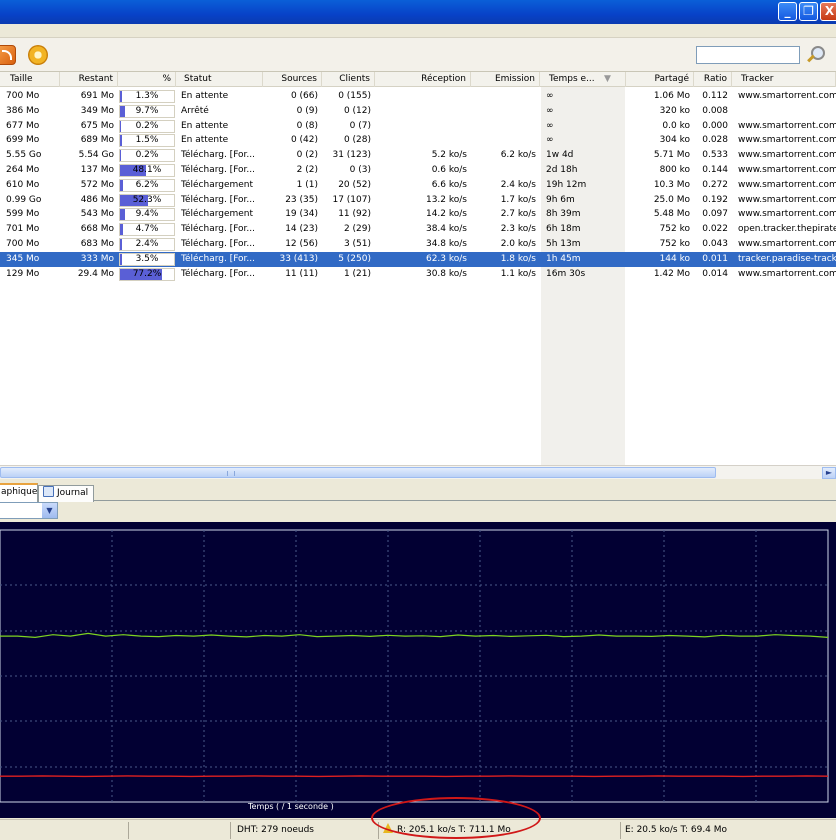  I want to click on cell-percent: 1.3%, so click(147, 96).